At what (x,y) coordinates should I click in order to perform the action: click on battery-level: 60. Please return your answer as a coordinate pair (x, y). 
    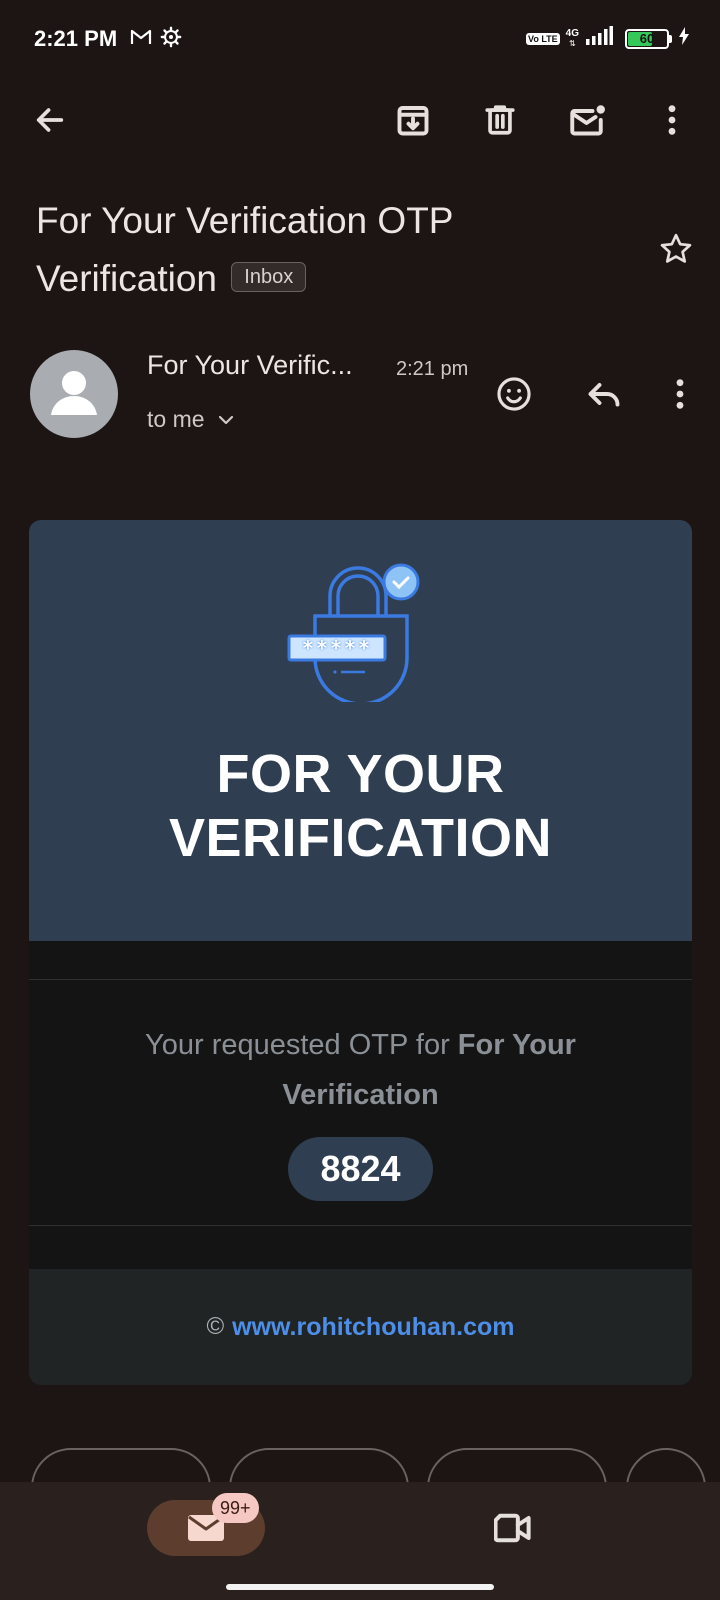
    Looking at the image, I should click on (647, 38).